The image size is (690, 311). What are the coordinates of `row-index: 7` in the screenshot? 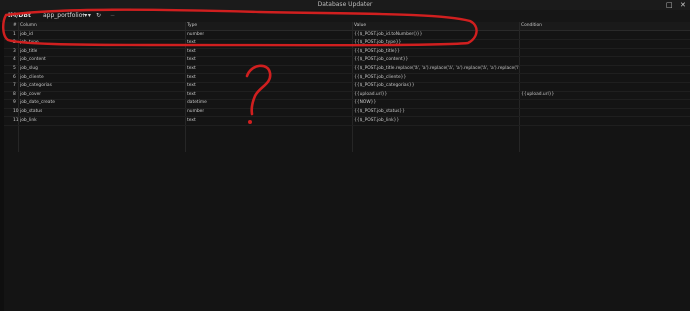 It's located at (14, 86).